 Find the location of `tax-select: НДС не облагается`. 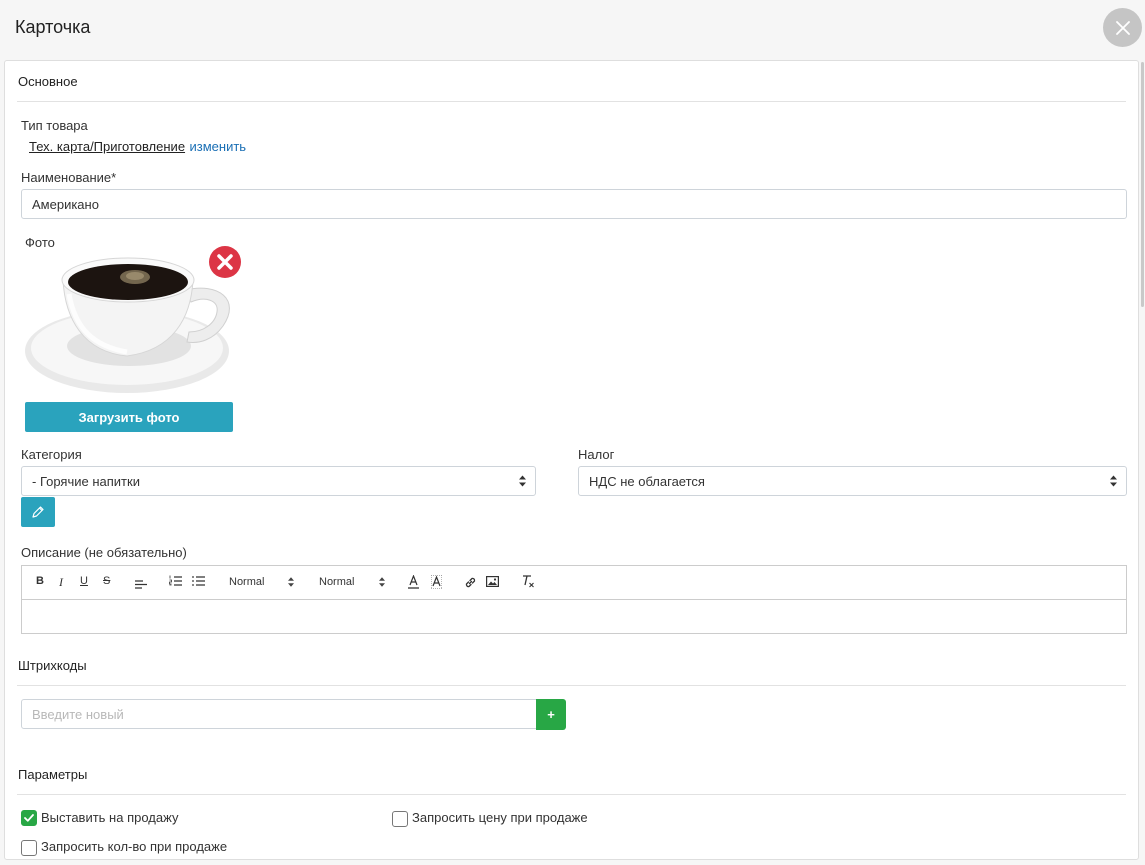

tax-select: НДС не облагается is located at coordinates (852, 481).